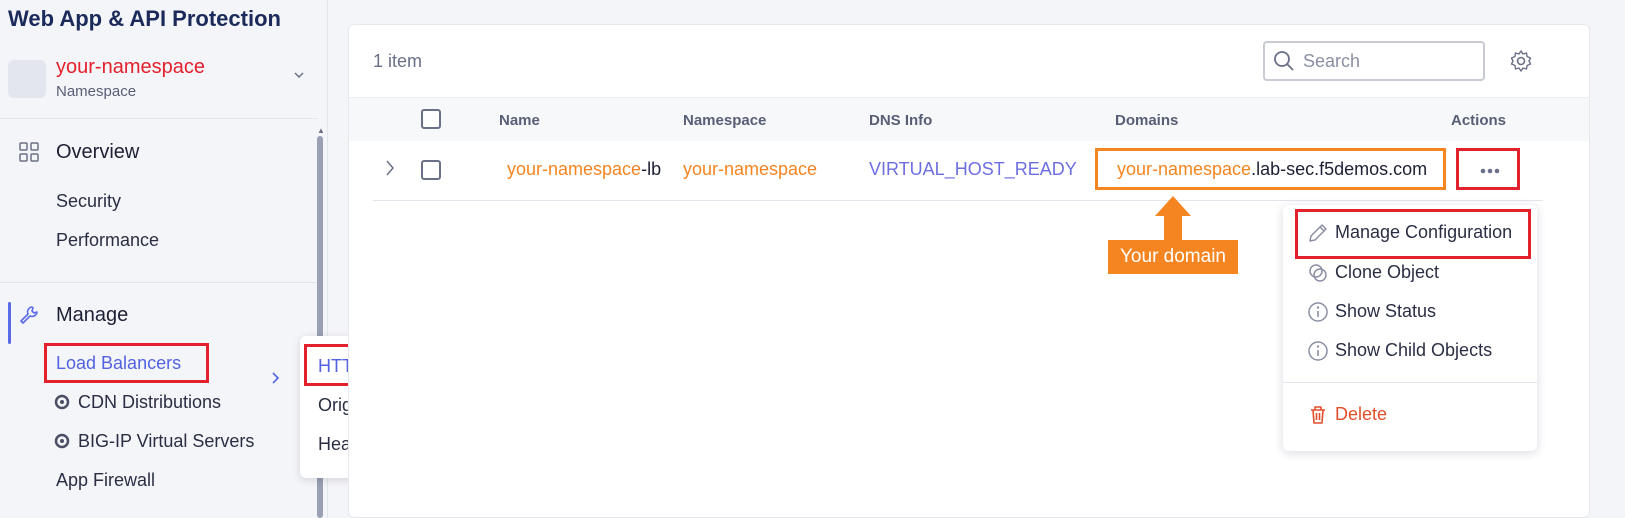 The image size is (1625, 518). I want to click on menu-item-clone-object: Clone Object, so click(1387, 272).